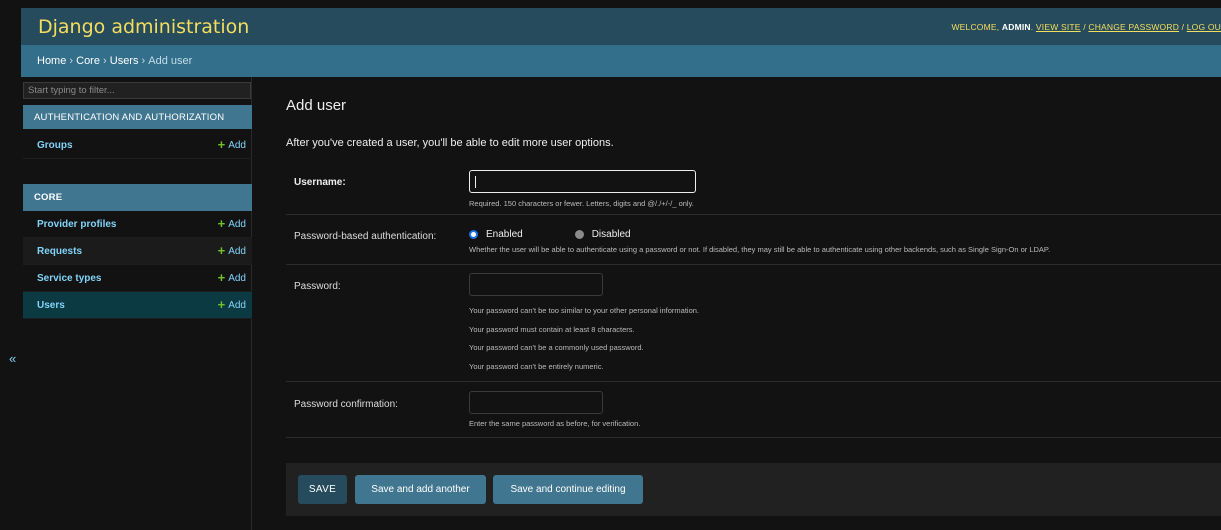 This screenshot has width=1221, height=530. What do you see at coordinates (137, 117) in the screenshot?
I see `module-caption-auth: AUTHENTICATION AND AUTHORIZATION` at bounding box center [137, 117].